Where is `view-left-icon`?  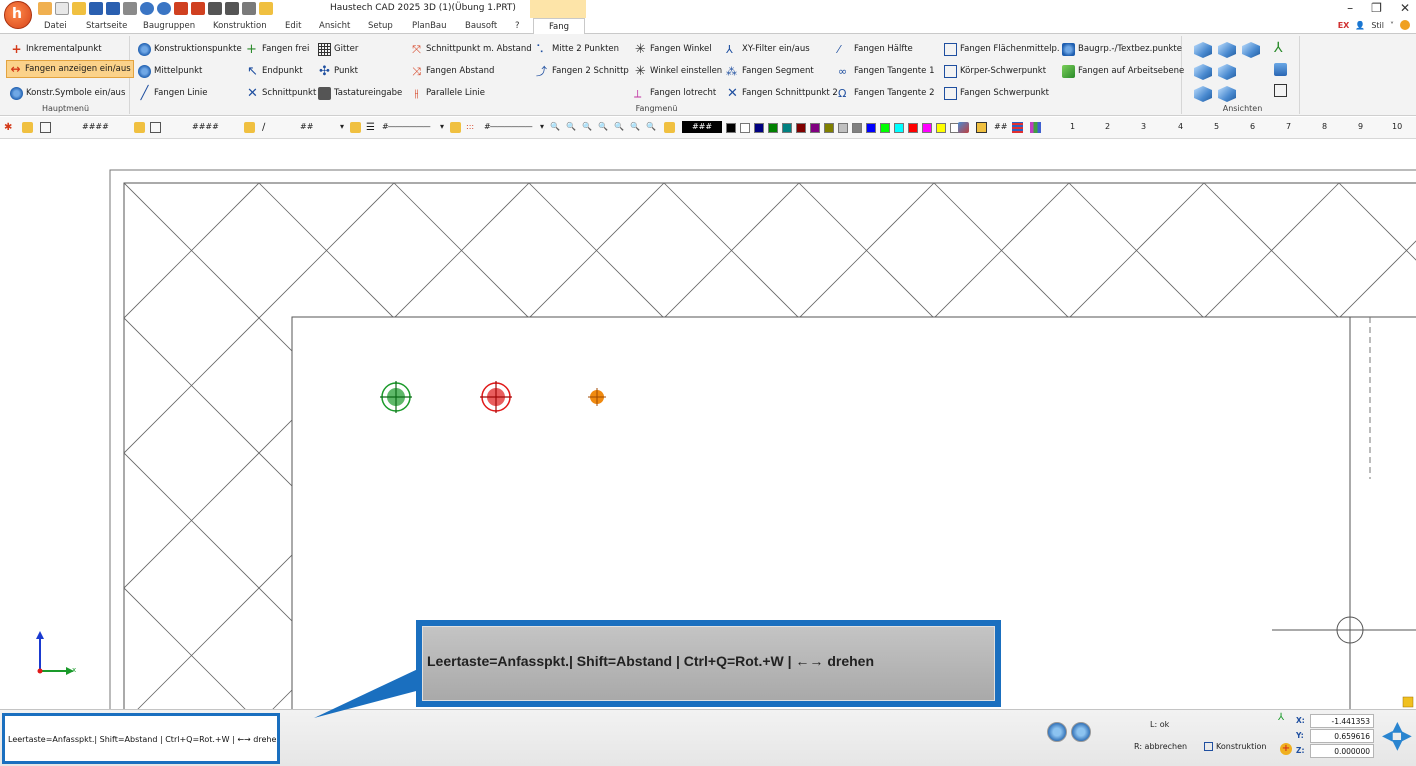 view-left-icon is located at coordinates (1251, 50).